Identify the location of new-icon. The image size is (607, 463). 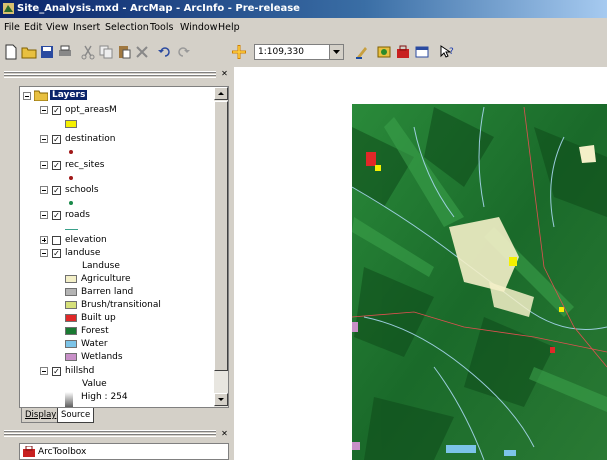
(11, 52).